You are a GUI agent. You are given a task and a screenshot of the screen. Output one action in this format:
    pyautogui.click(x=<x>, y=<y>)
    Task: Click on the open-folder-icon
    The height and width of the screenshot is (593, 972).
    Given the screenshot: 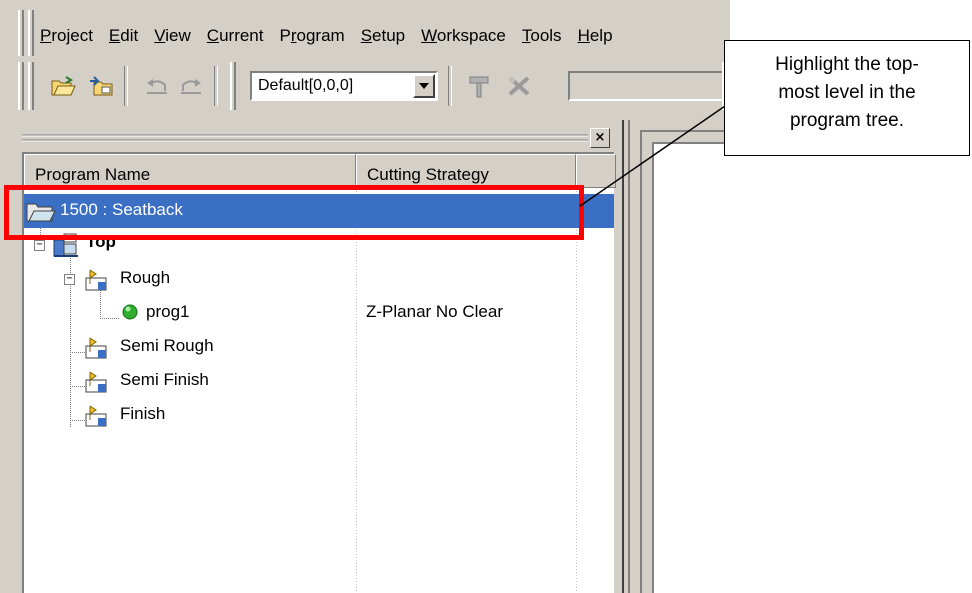 What is the action you would take?
    pyautogui.click(x=63, y=86)
    